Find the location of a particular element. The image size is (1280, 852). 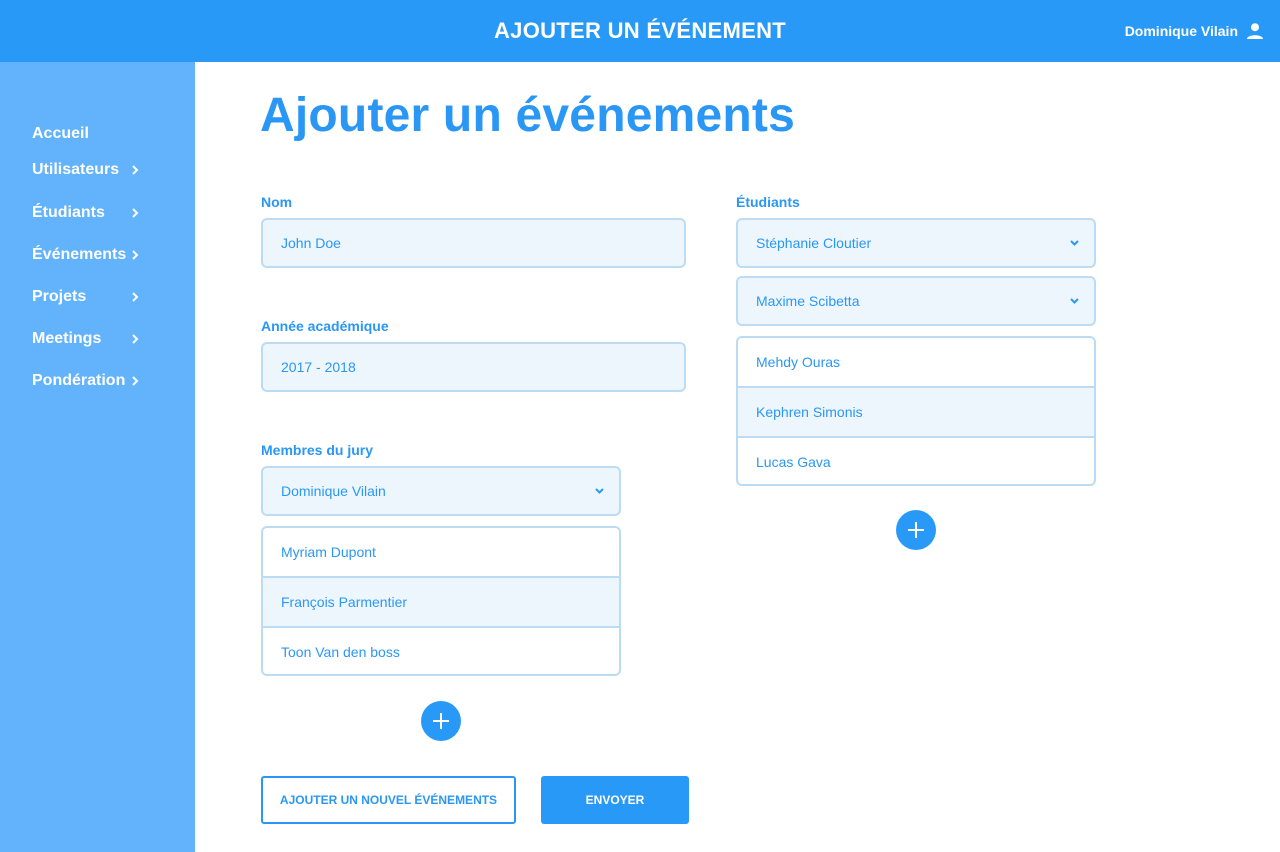

add-new-event-button: AJOUTER UN NOUVEL ÉVÉNEMENTS is located at coordinates (388, 800).